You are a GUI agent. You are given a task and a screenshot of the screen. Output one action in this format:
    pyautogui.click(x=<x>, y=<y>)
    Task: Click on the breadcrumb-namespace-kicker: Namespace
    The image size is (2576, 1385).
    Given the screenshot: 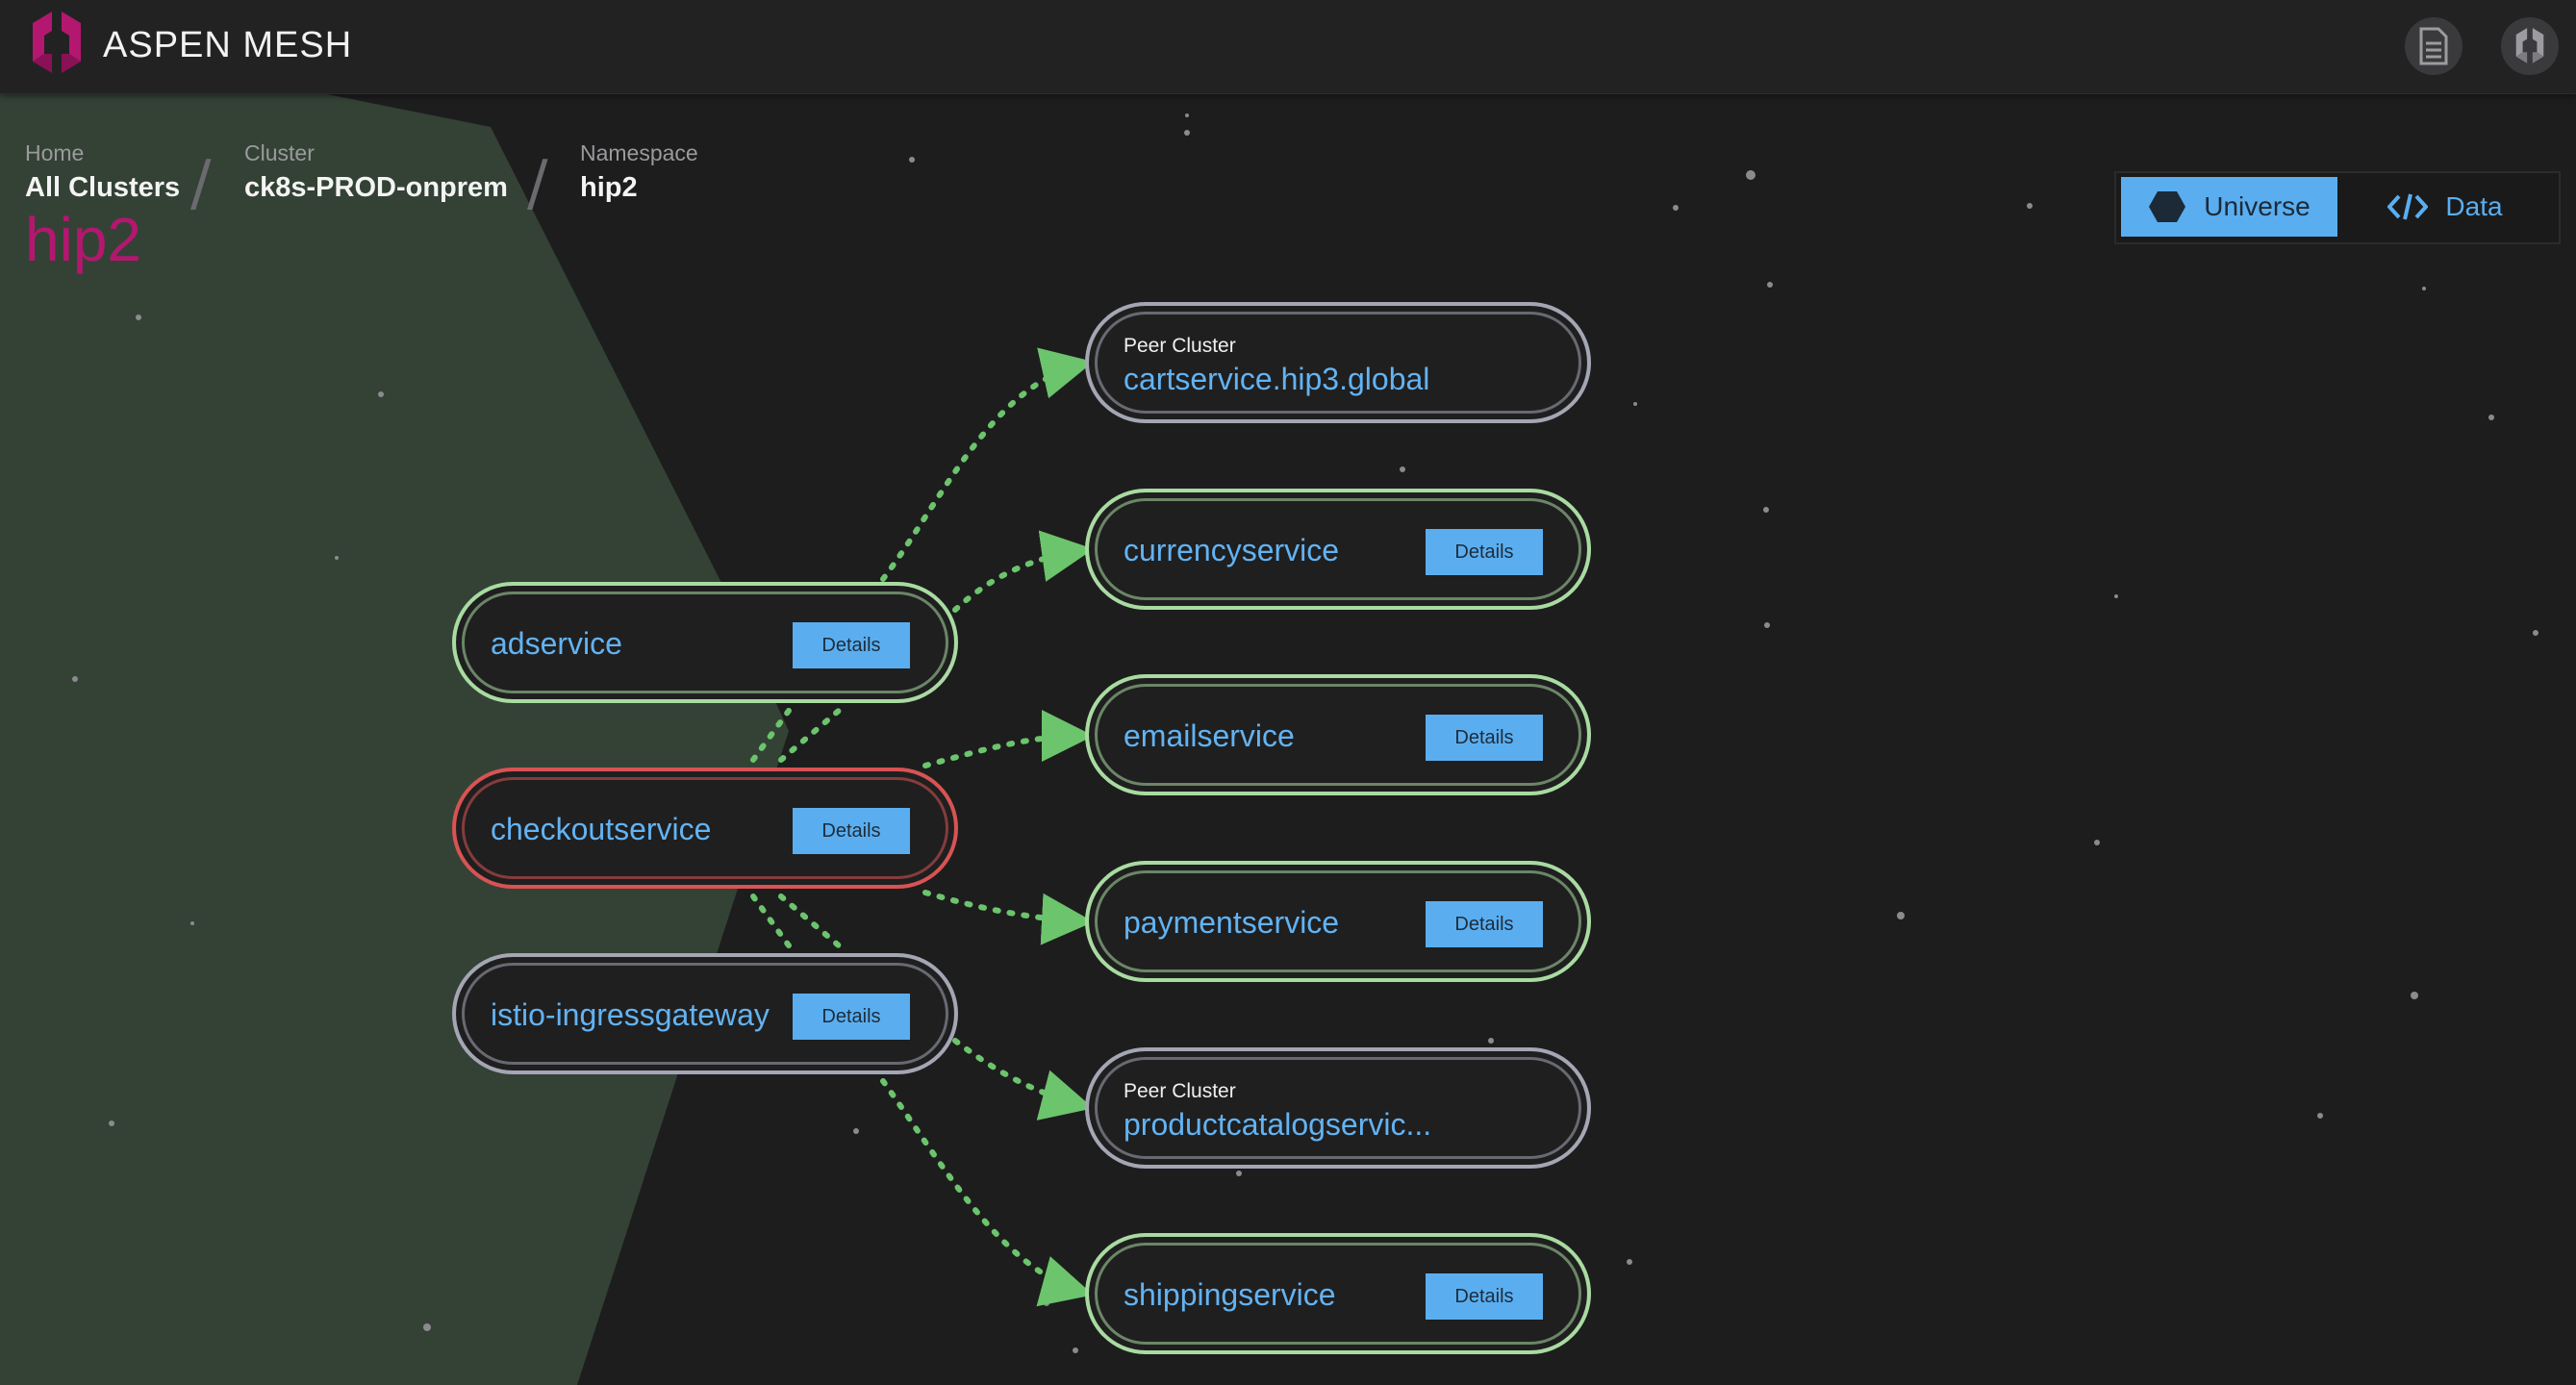 What is the action you would take?
    pyautogui.click(x=639, y=152)
    